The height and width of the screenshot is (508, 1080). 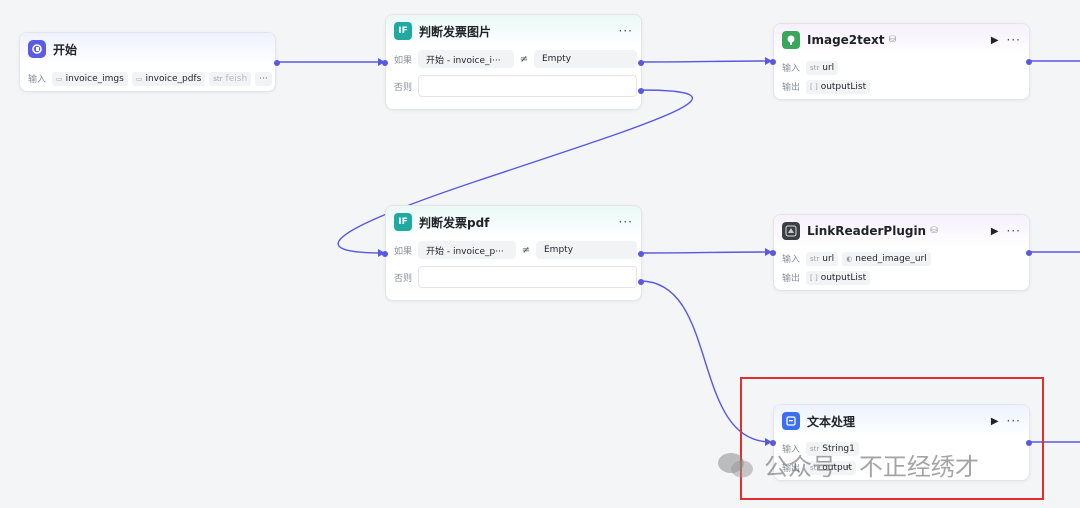 What do you see at coordinates (65, 49) in the screenshot?
I see `start-node-title: 开始` at bounding box center [65, 49].